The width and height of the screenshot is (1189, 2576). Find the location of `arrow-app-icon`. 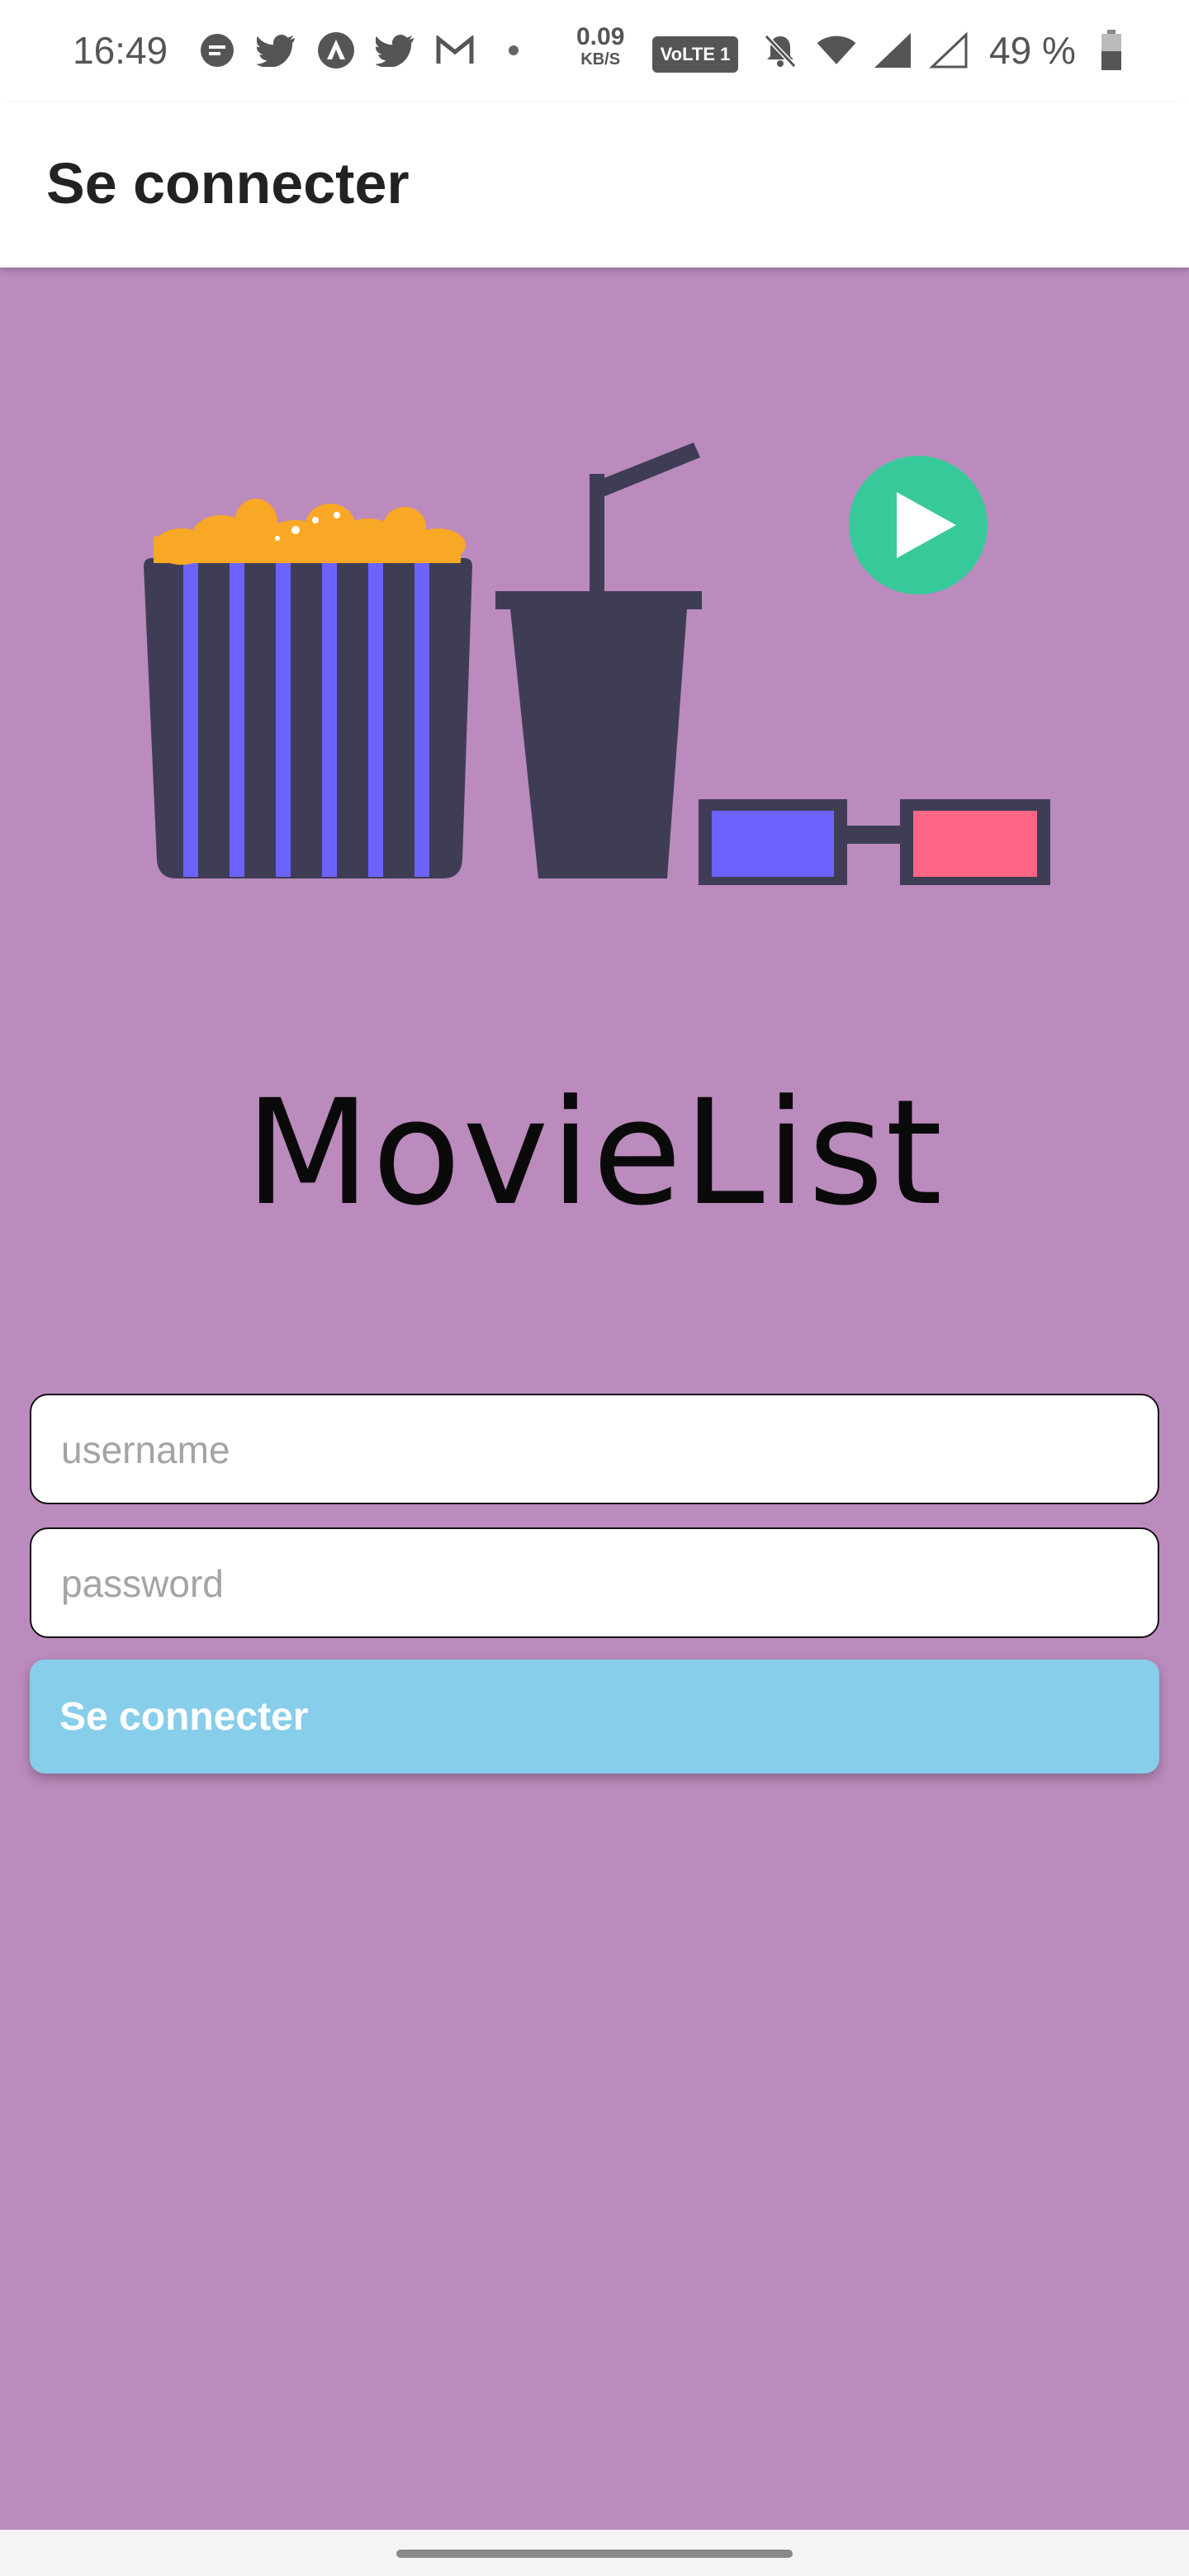

arrow-app-icon is located at coordinates (336, 50).